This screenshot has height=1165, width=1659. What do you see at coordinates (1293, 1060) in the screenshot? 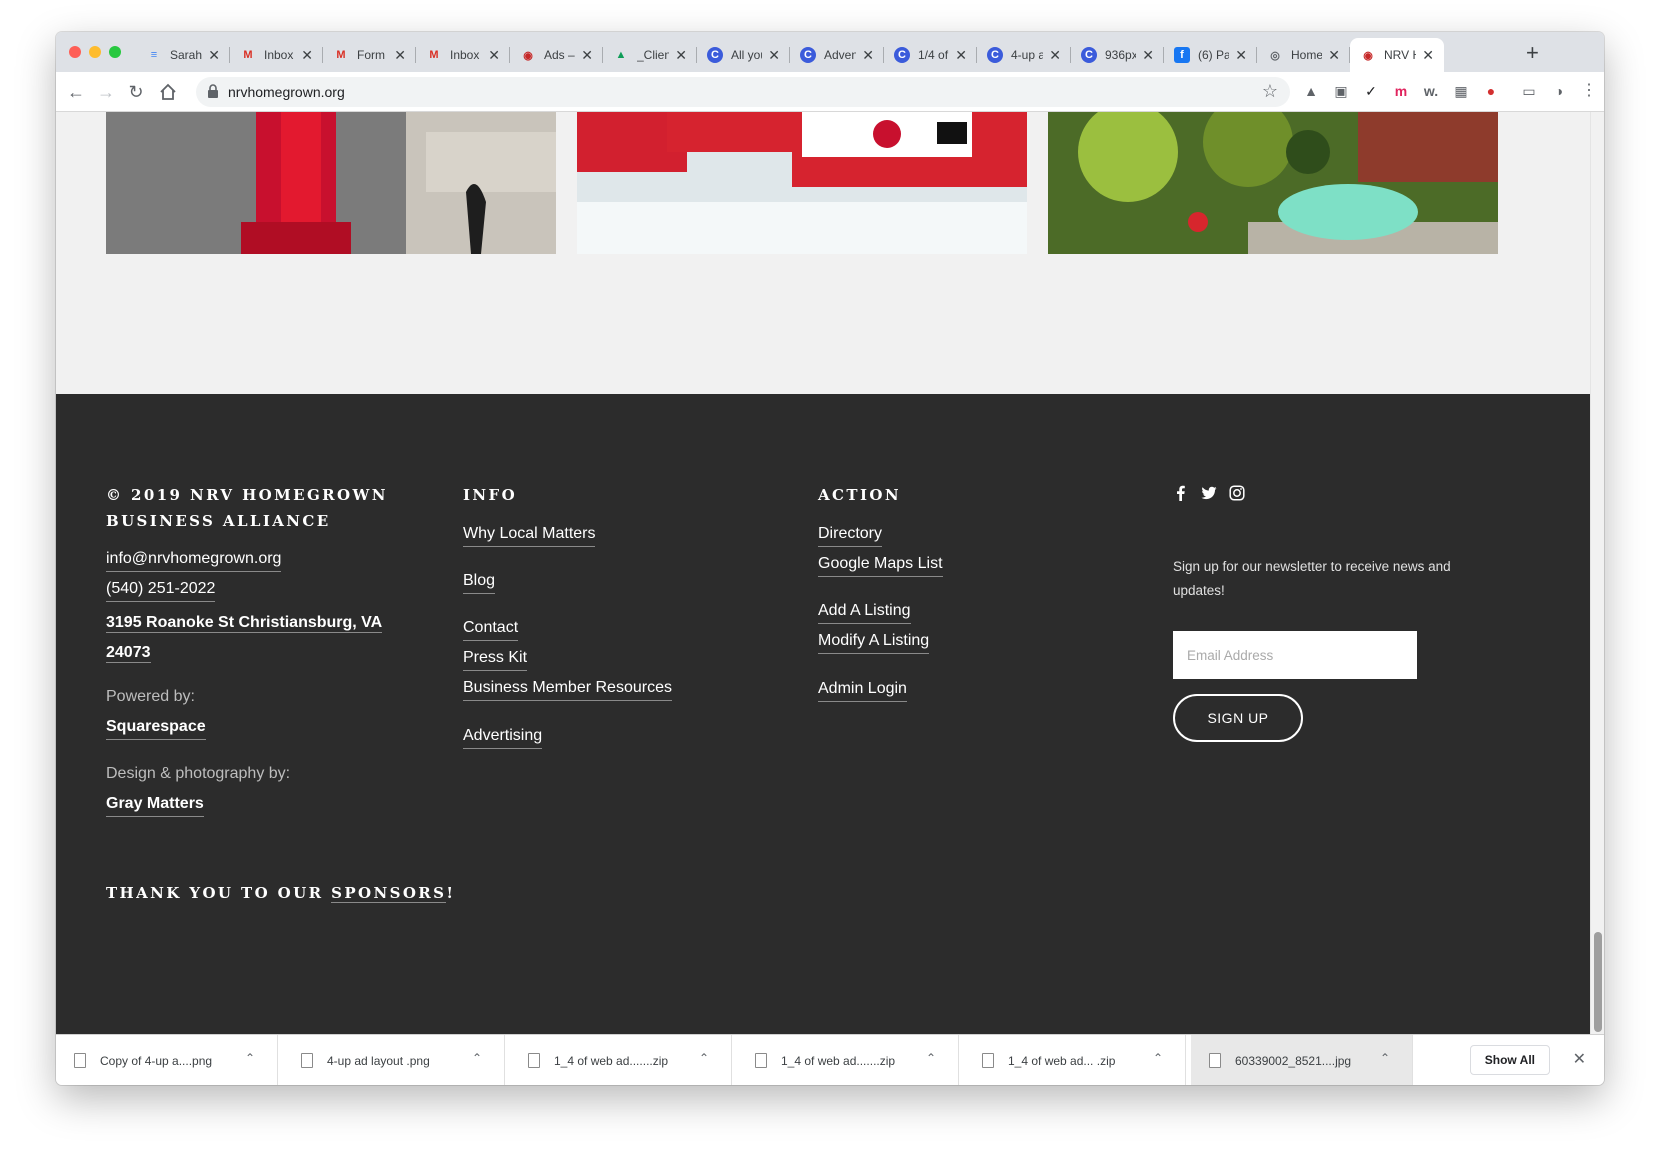
I see `download-filename: 60339002_8521....jpg` at bounding box center [1293, 1060].